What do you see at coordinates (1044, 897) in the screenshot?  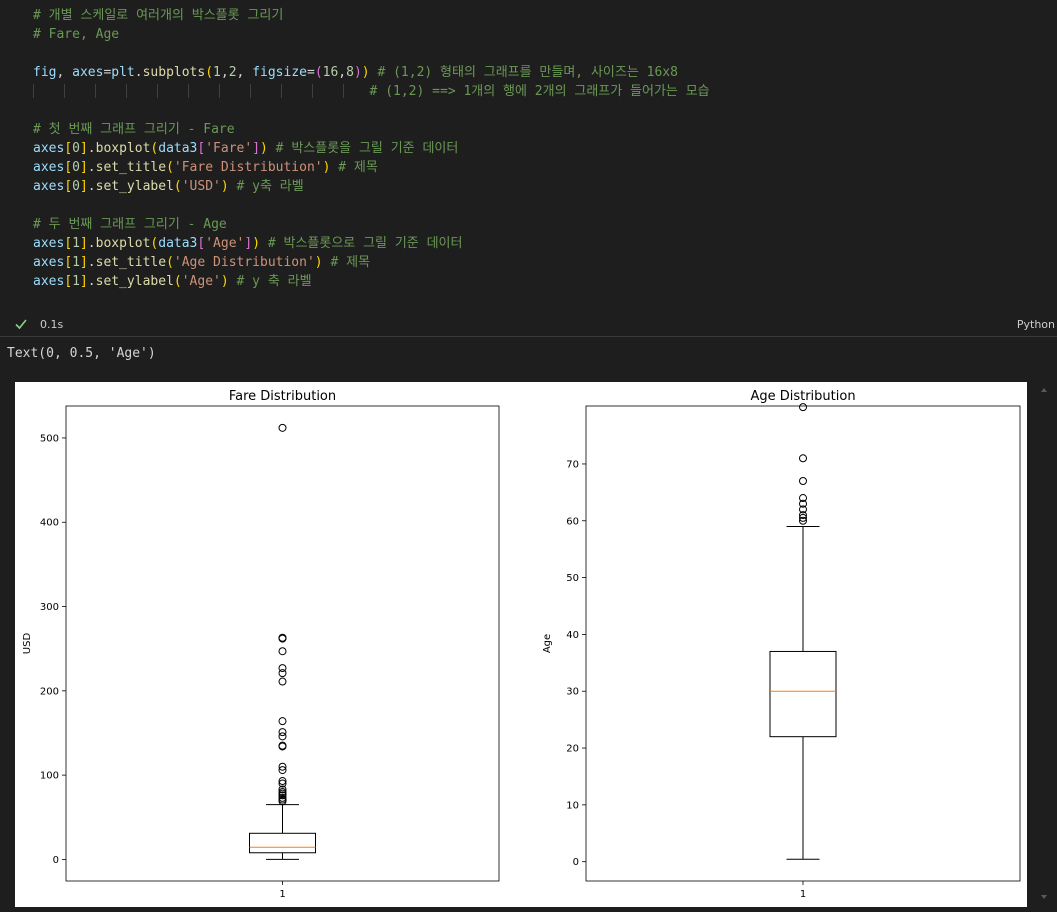 I see `scroll-down-icon` at bounding box center [1044, 897].